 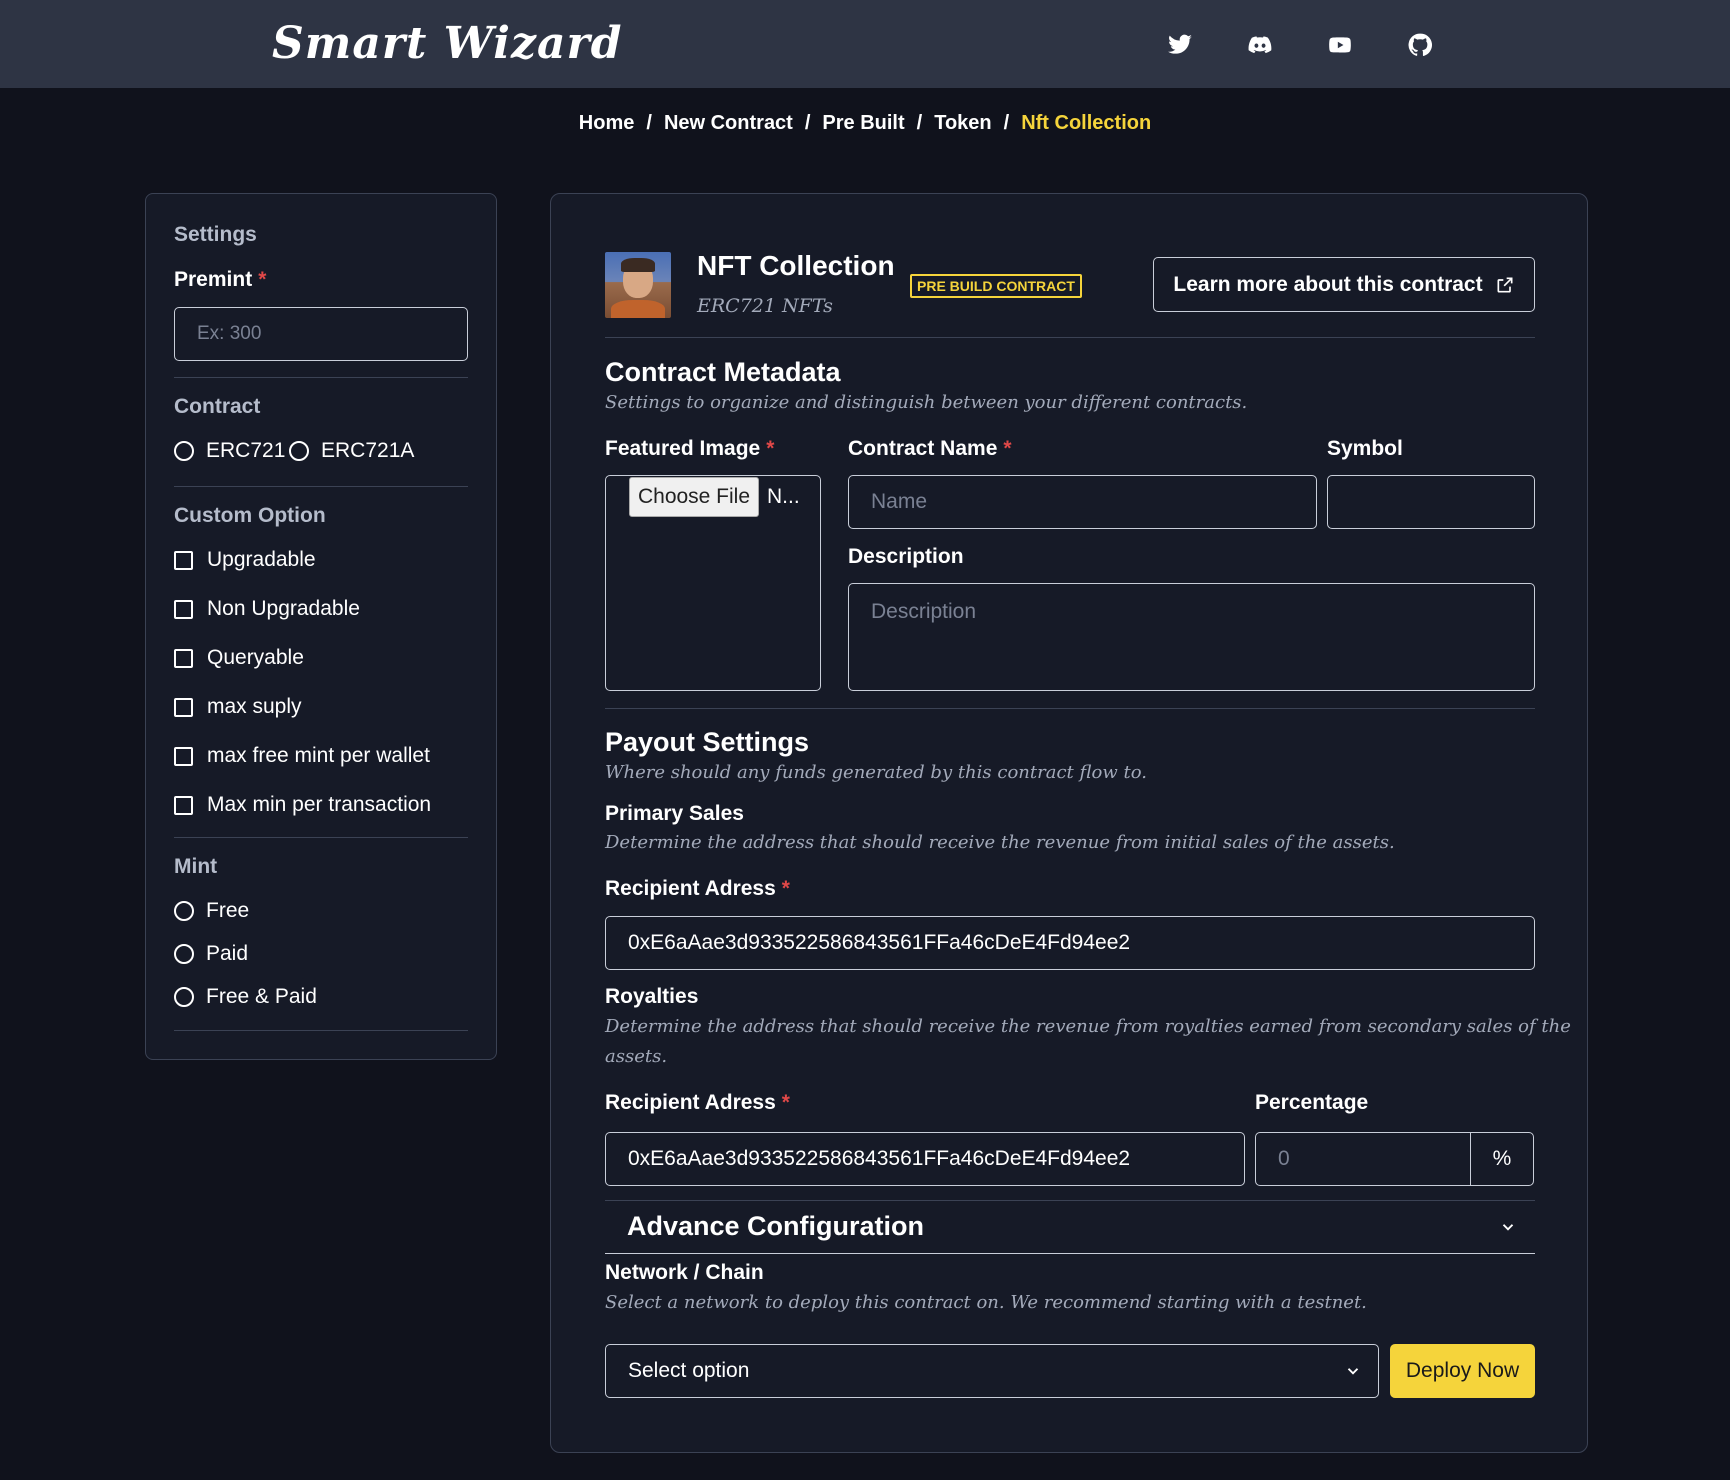 I want to click on breadcrumb-token: Token, so click(x=962, y=123).